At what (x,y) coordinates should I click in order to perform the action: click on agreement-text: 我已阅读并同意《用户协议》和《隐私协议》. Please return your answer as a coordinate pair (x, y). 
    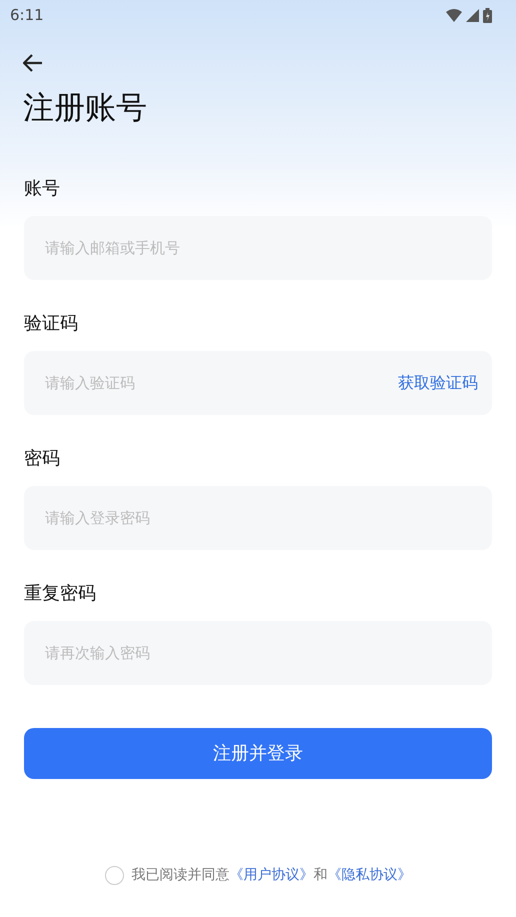
    Looking at the image, I should click on (272, 876).